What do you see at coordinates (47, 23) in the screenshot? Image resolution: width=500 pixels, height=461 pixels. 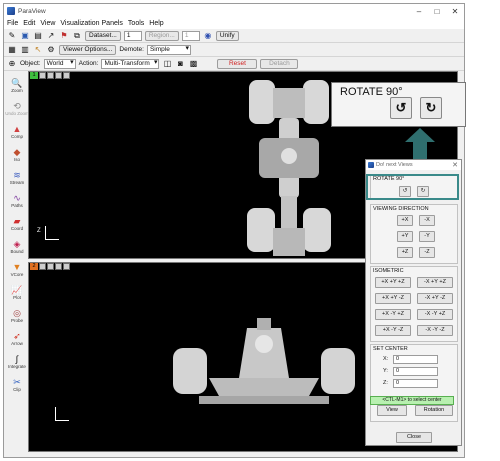 I see `menu-view: View` at bounding box center [47, 23].